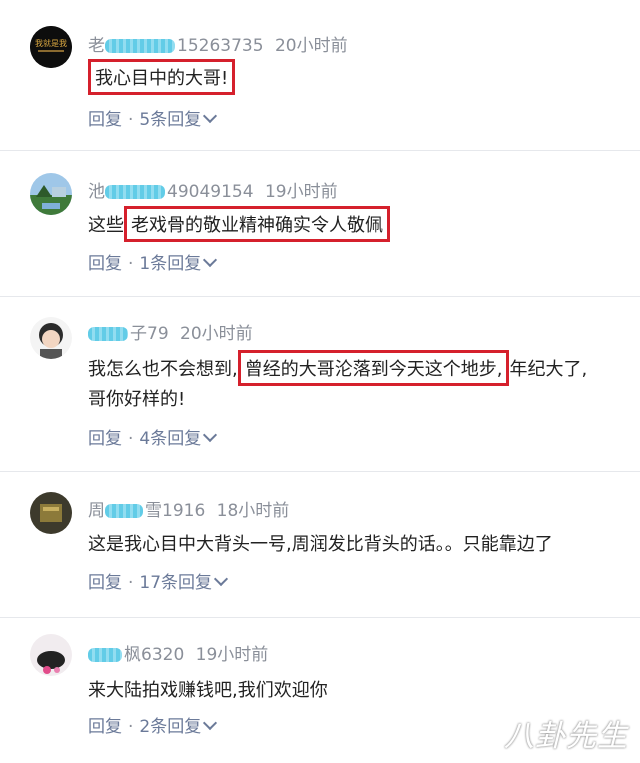 The image size is (640, 763). Describe the element at coordinates (257, 224) in the screenshot. I see `highlighted-text: 老戏骨的敬业精神确实令人敬佩` at that location.